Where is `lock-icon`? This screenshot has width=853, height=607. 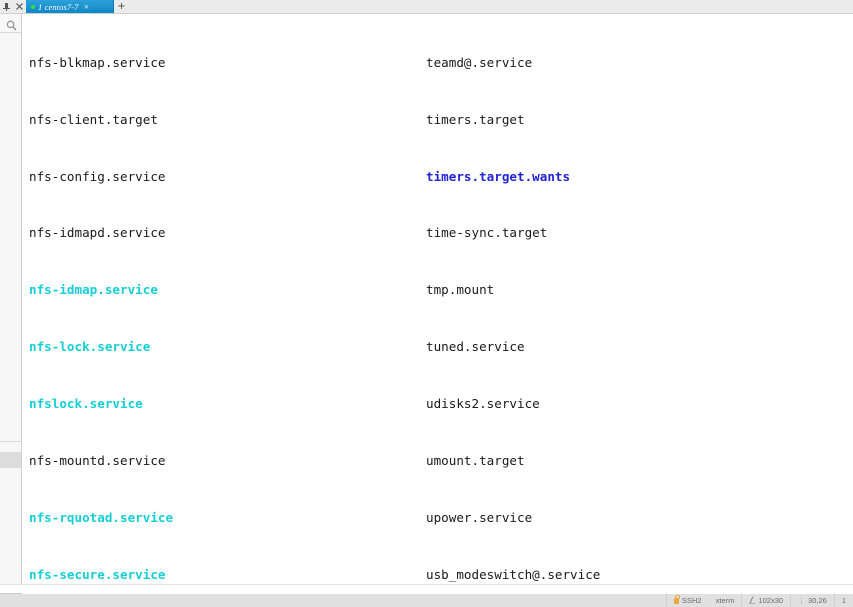
lock-icon is located at coordinates (676, 599).